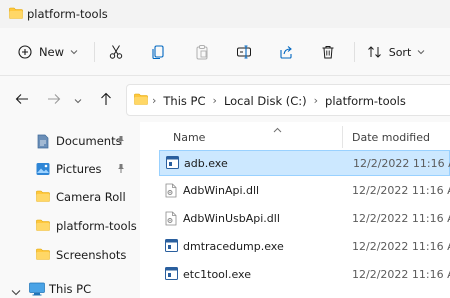 This screenshot has height=298, width=450. I want to click on sidebar-item-camera-roll: Camera Roll, so click(70, 197).